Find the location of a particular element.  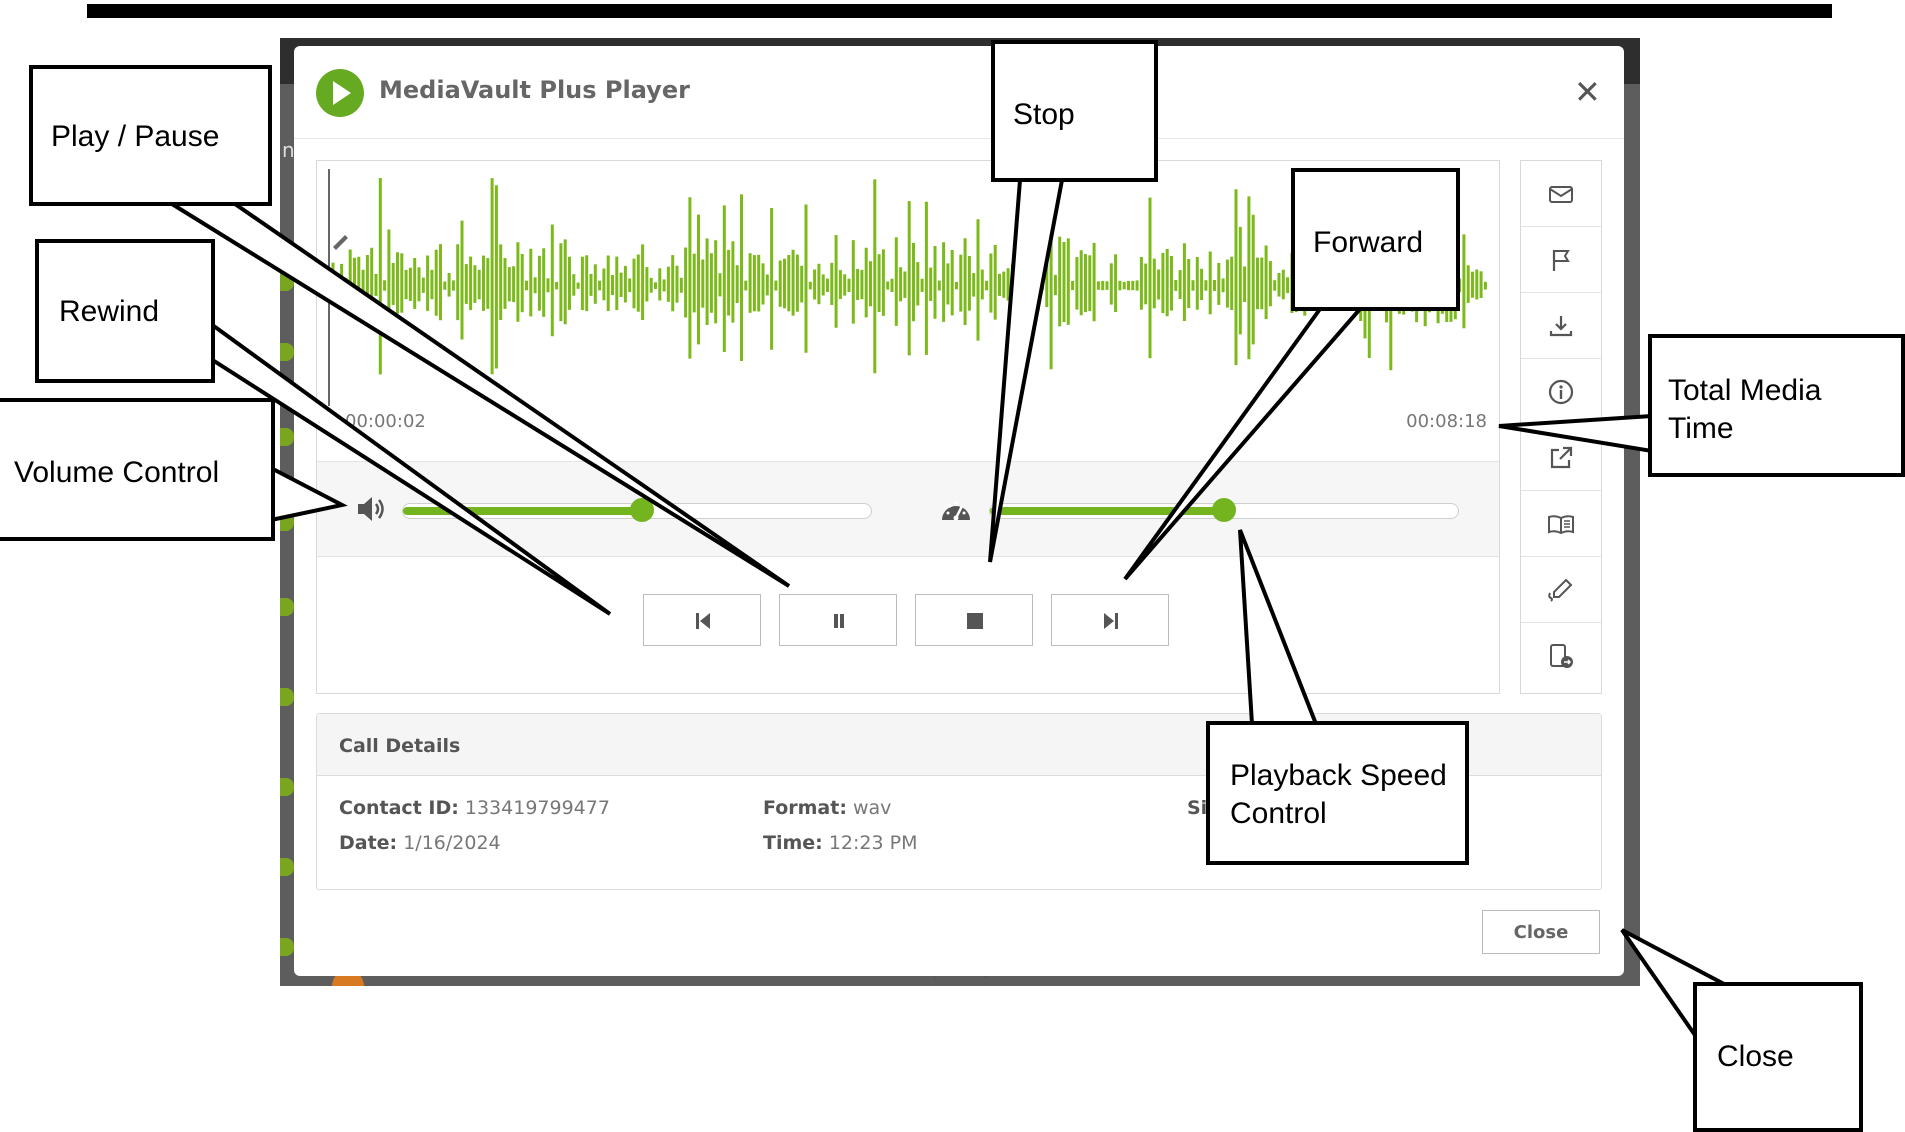

time-label: Time: is located at coordinates (793, 843).